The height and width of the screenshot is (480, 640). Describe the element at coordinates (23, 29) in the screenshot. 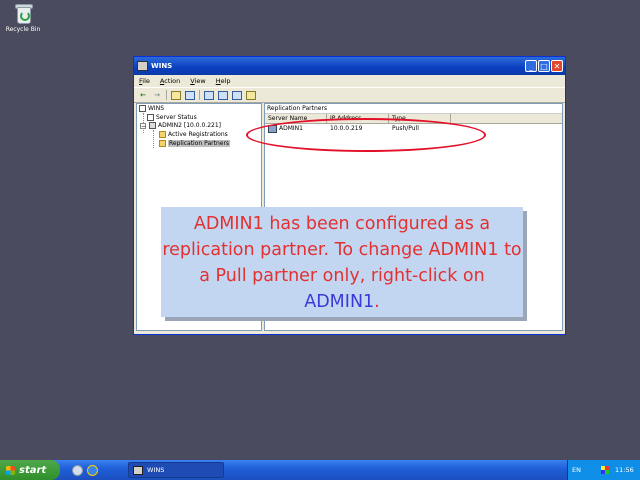

I see `recycle-bin-label: Recycle Bin` at that location.